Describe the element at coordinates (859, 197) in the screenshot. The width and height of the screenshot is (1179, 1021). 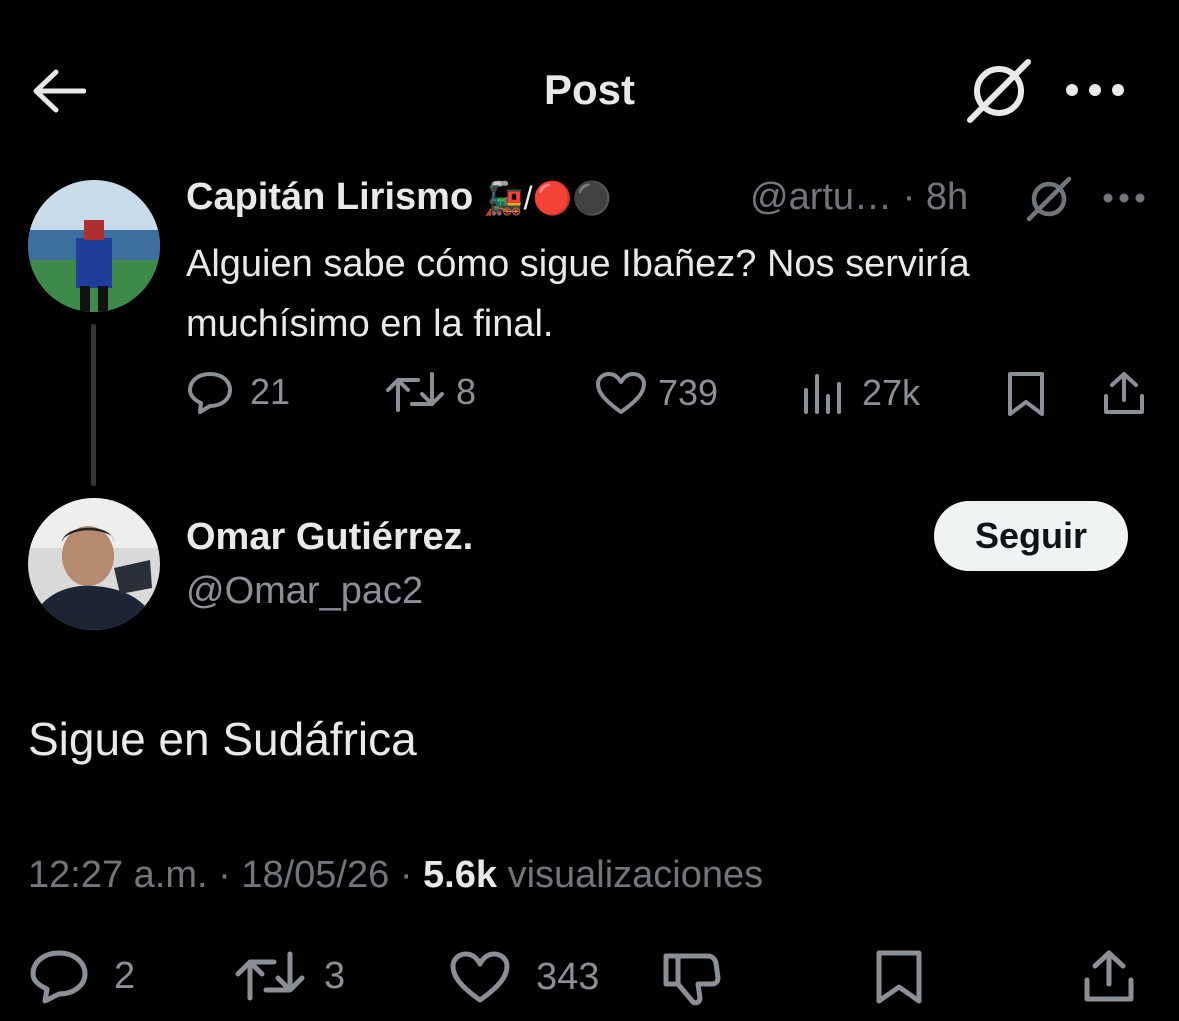
I see `handle-time: @artu… · 8h` at that location.